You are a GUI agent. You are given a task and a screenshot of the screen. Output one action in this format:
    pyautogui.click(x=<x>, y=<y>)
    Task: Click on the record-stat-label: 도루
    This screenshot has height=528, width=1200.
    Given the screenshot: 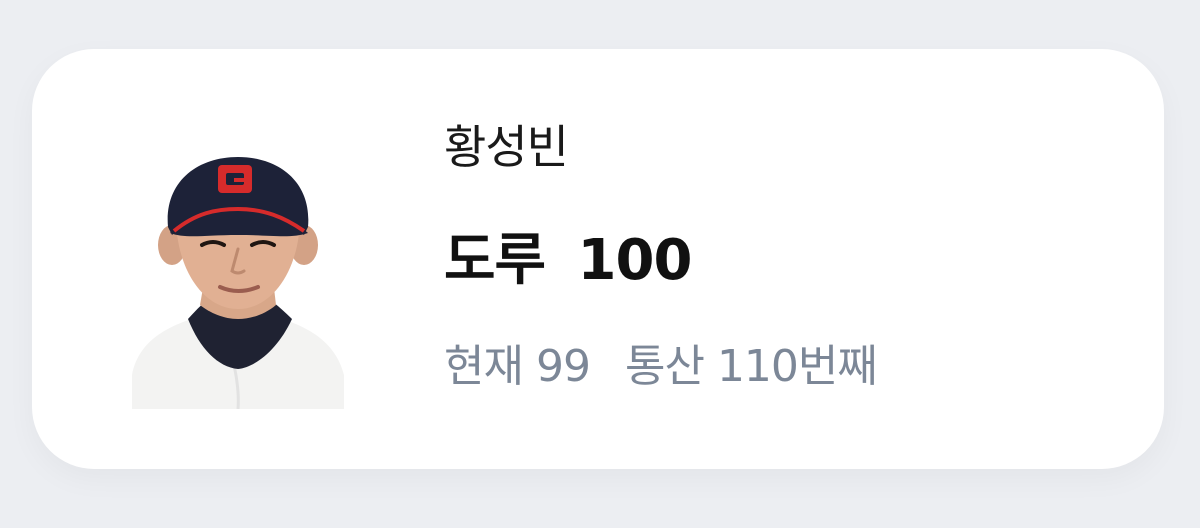 What is the action you would take?
    pyautogui.click(x=495, y=260)
    